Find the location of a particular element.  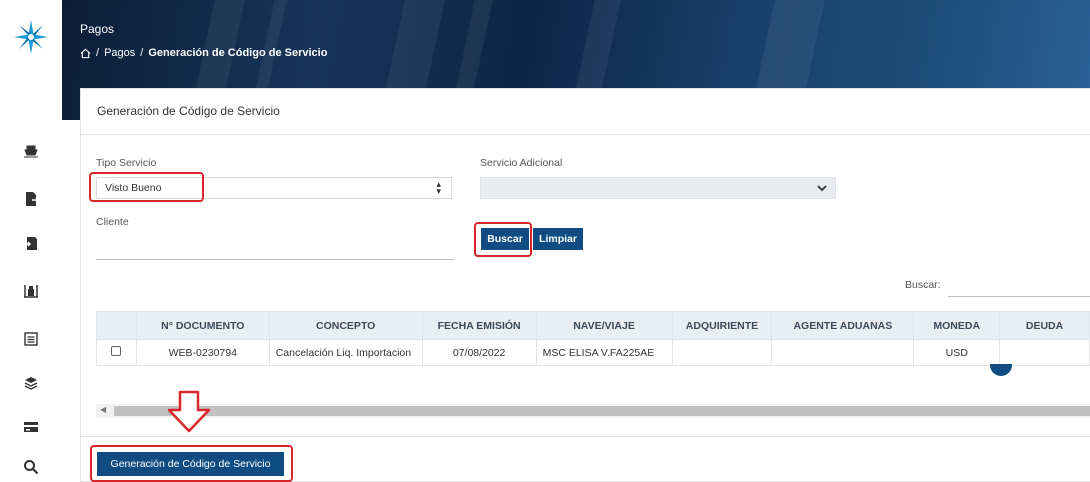

column-header-documento: N° DOCUMENTO is located at coordinates (202, 325).